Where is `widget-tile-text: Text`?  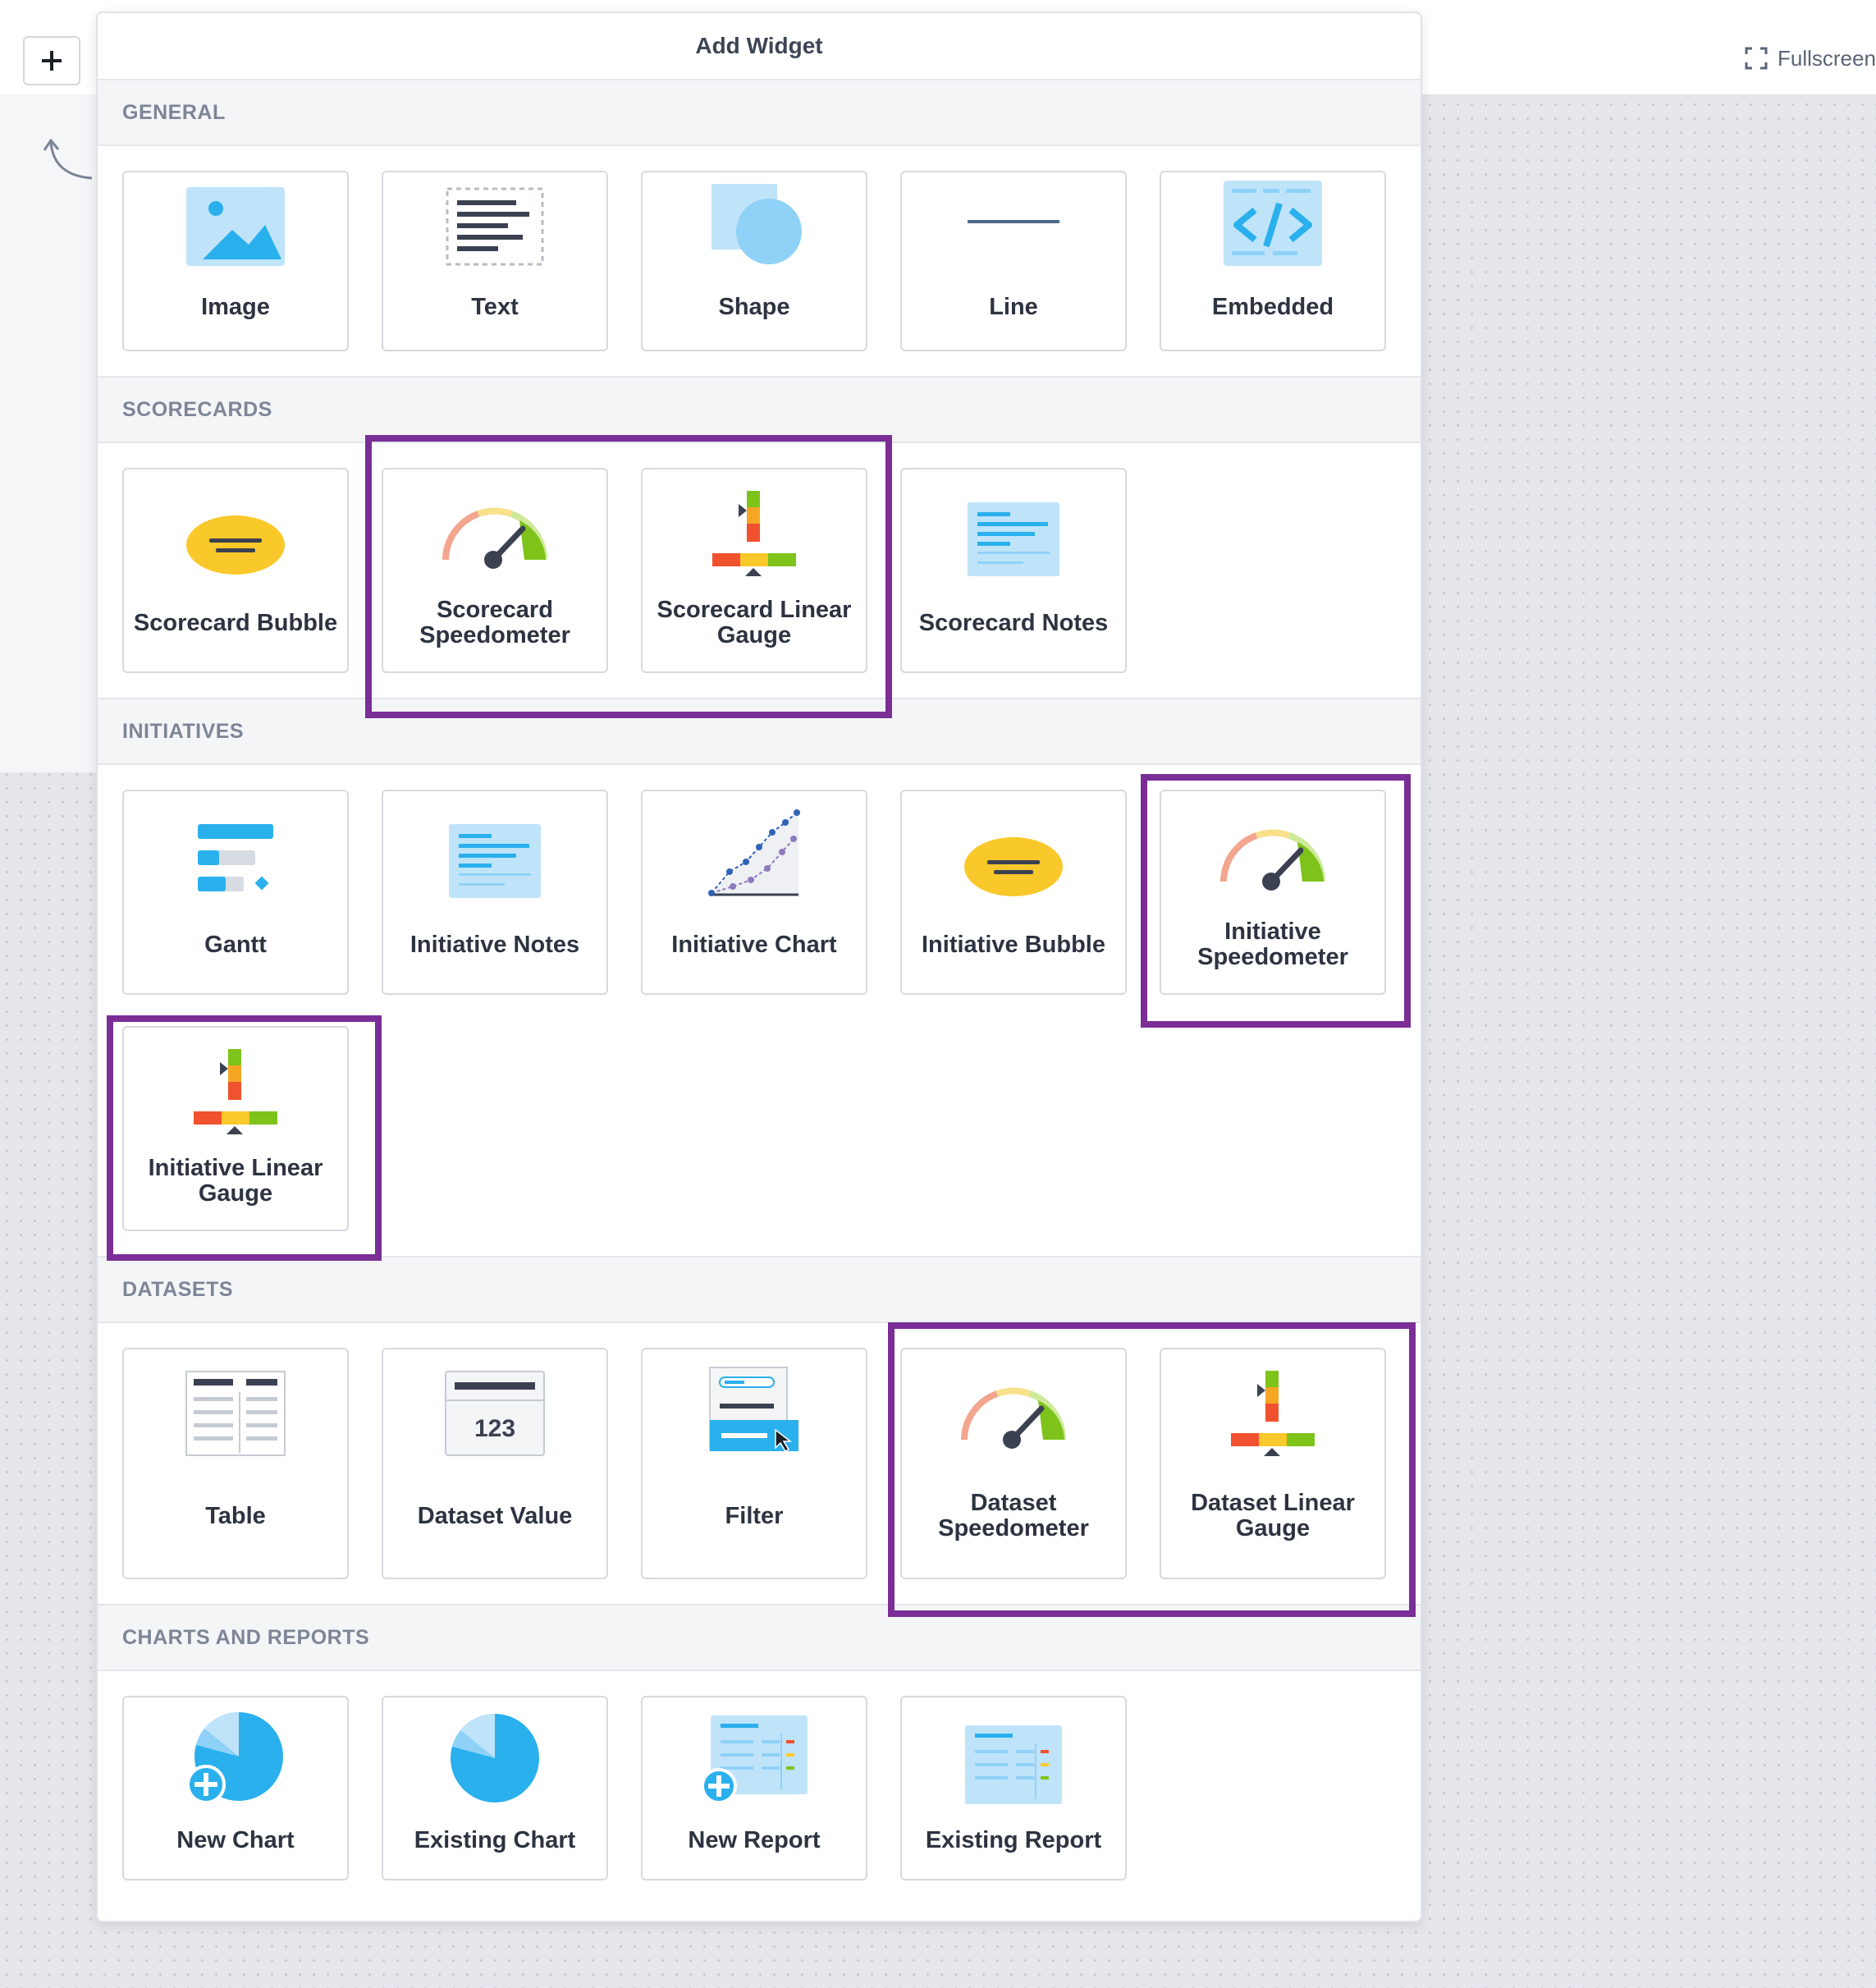 widget-tile-text: Text is located at coordinates (495, 261).